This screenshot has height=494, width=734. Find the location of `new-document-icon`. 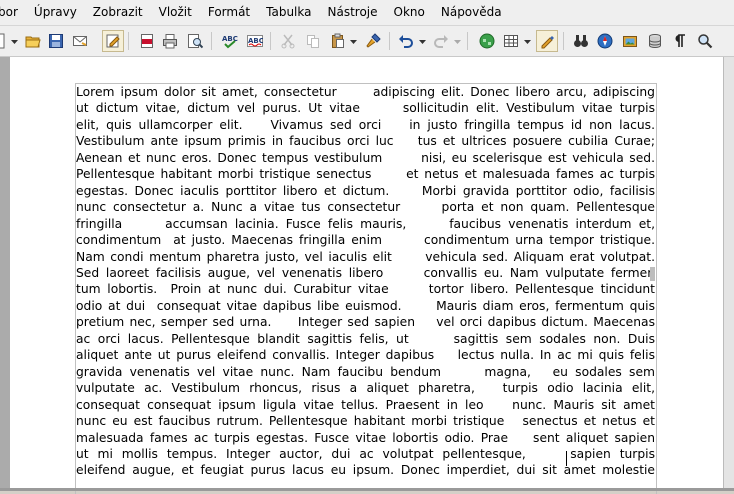

new-document-icon is located at coordinates (2, 41).